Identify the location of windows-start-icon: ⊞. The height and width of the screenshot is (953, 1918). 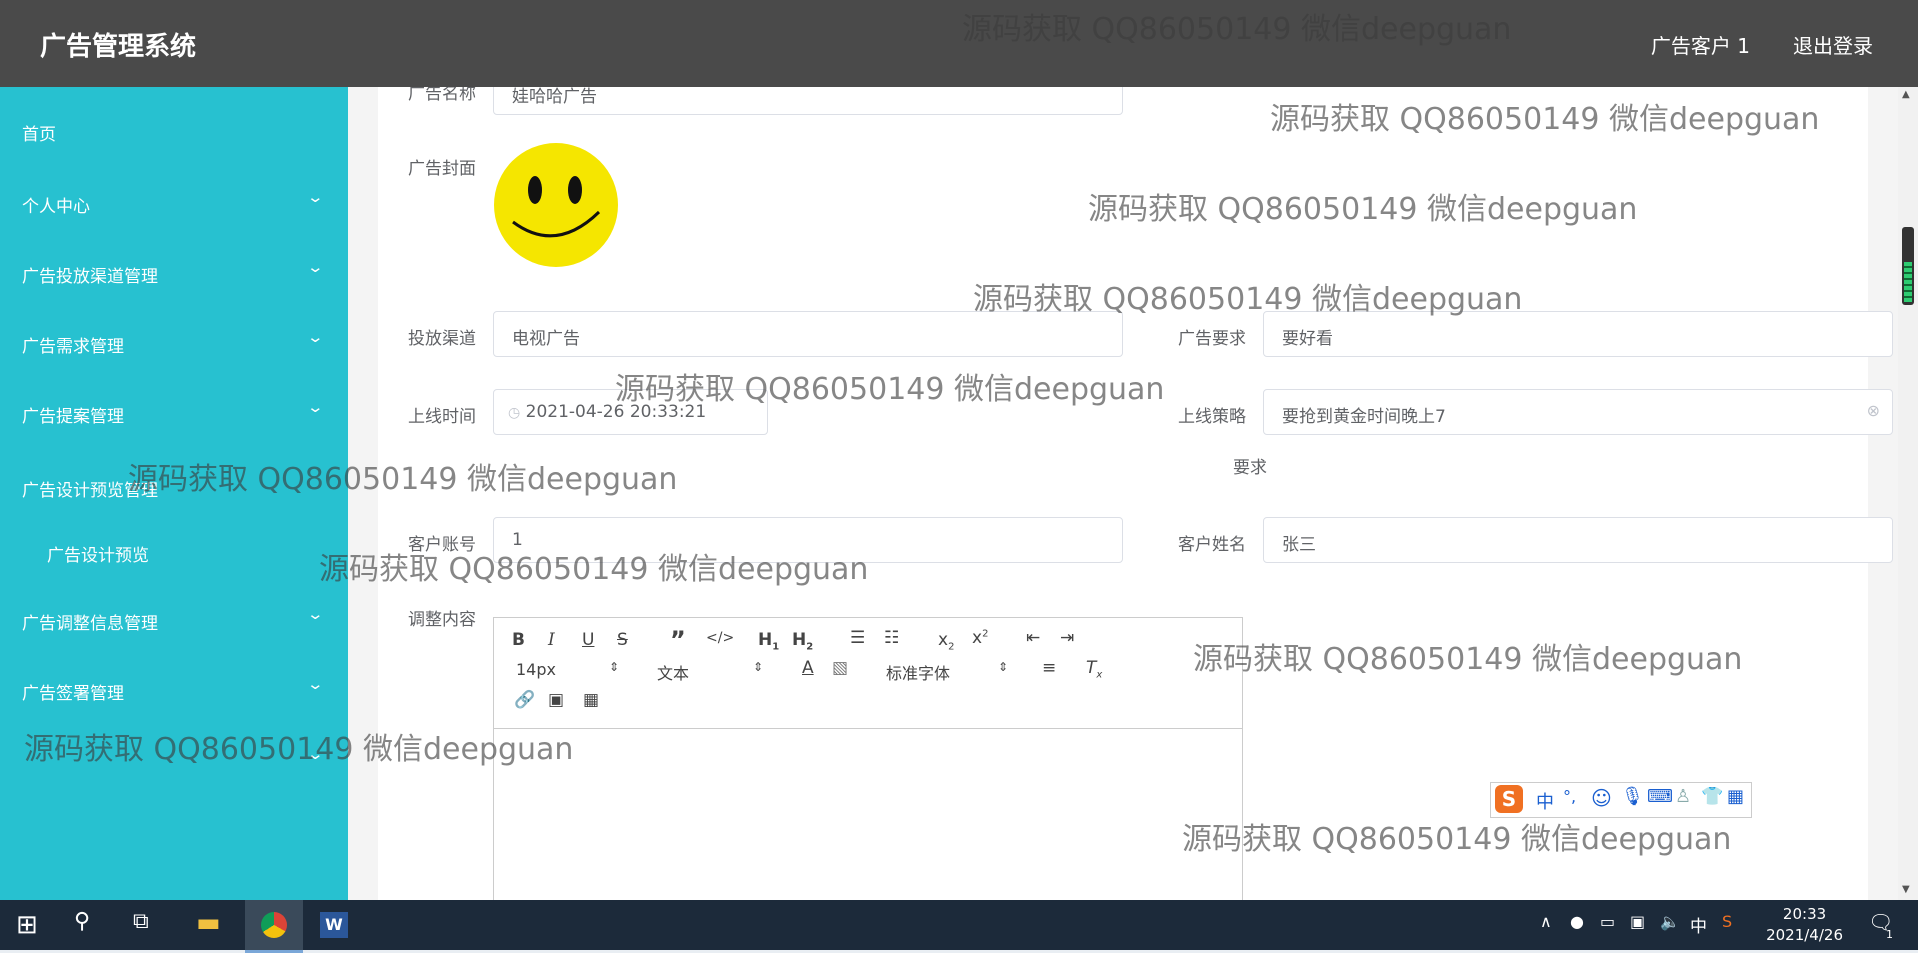
(27, 925).